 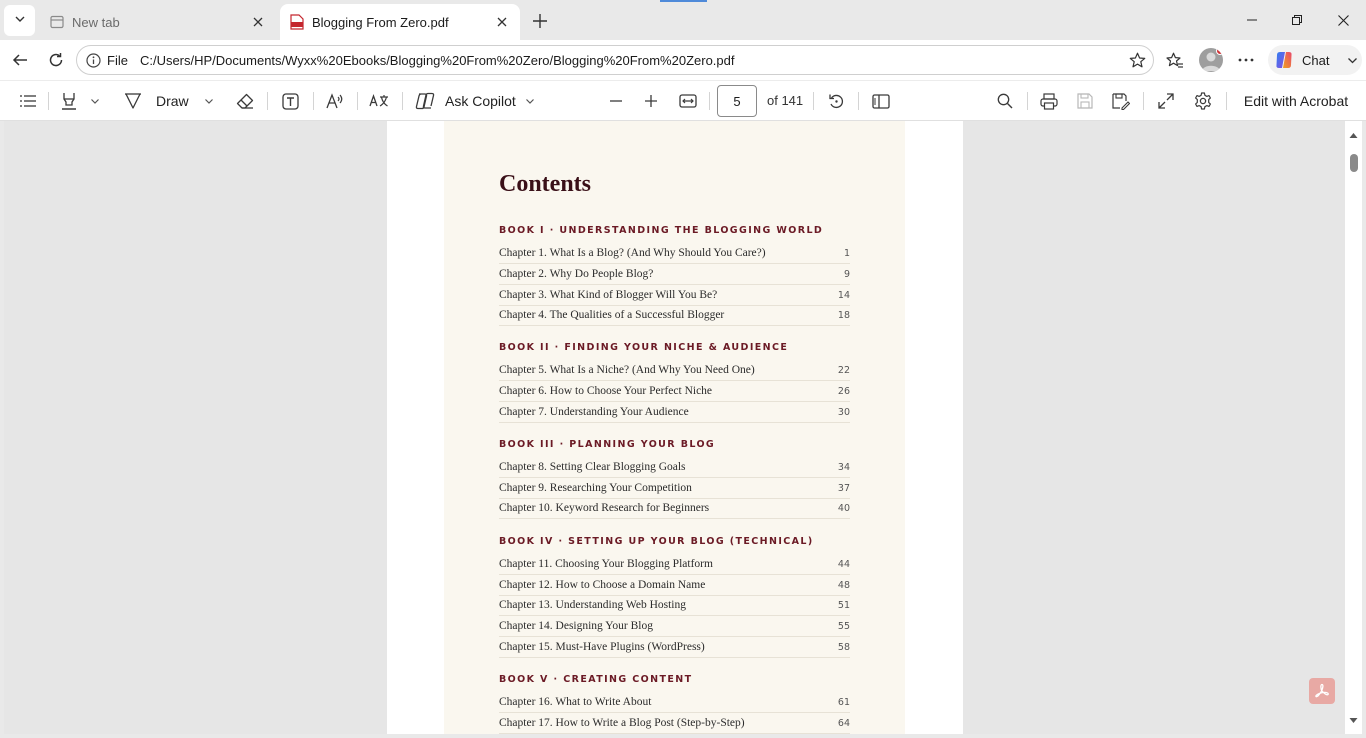 I want to click on zoom-out-button, so click(x=616, y=101).